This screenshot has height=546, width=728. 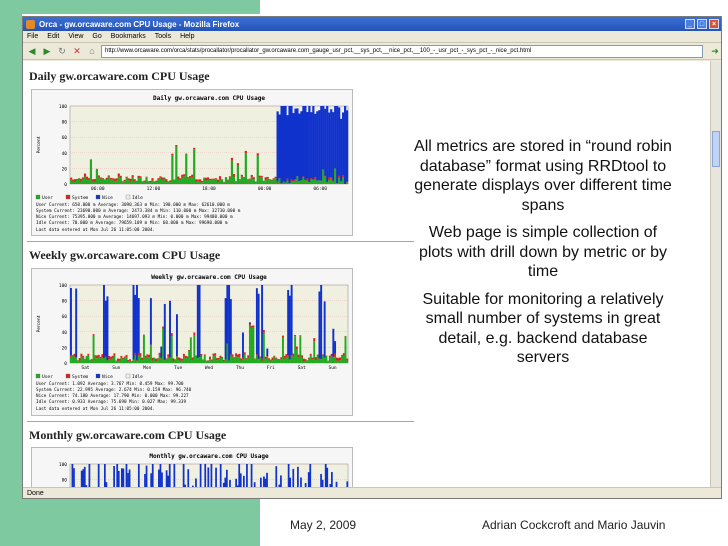 What do you see at coordinates (119, 76) in the screenshot?
I see `daily-section-heading: Daily gw.orcaware.com CPU Usage` at bounding box center [119, 76].